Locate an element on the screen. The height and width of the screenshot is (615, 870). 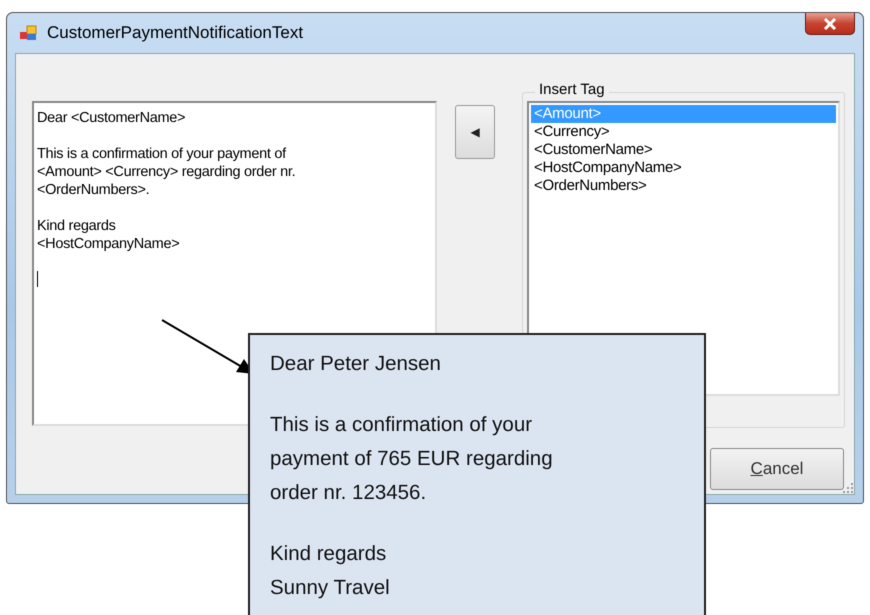
tag-list-item: <HostCompanyName> is located at coordinates (683, 168).